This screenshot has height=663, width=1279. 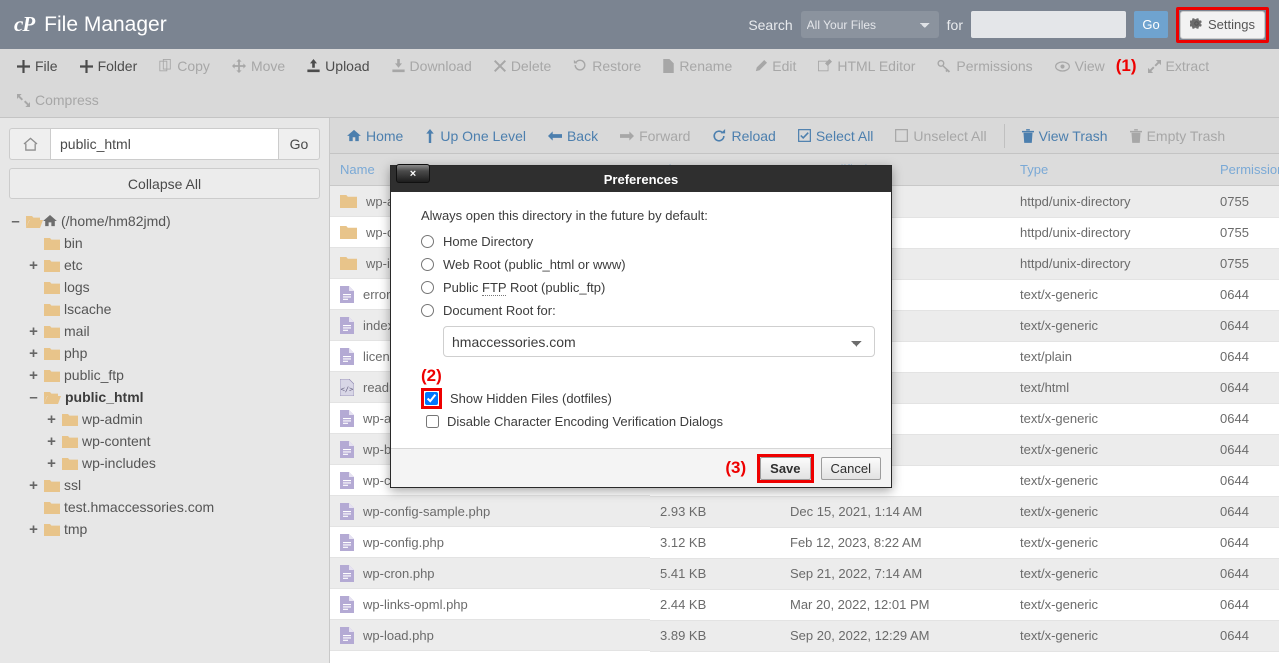 What do you see at coordinates (431, 398) in the screenshot?
I see `show-hidden-files-checkbox` at bounding box center [431, 398].